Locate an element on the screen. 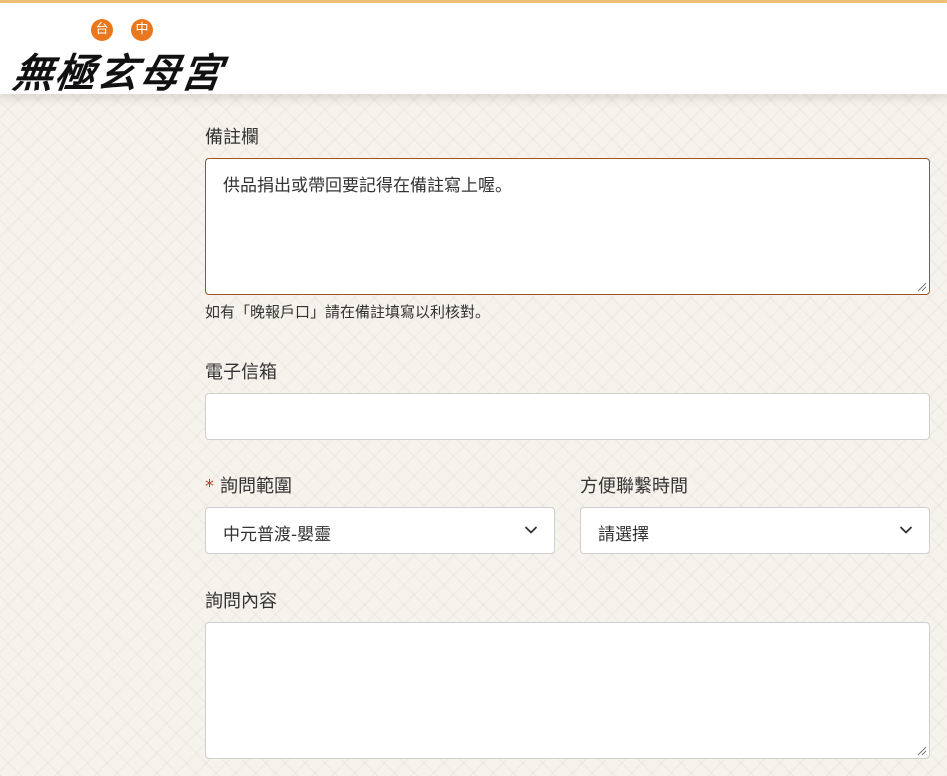  inquiry-scope-selected: 中元普渡-嬰靈 is located at coordinates (277, 535).